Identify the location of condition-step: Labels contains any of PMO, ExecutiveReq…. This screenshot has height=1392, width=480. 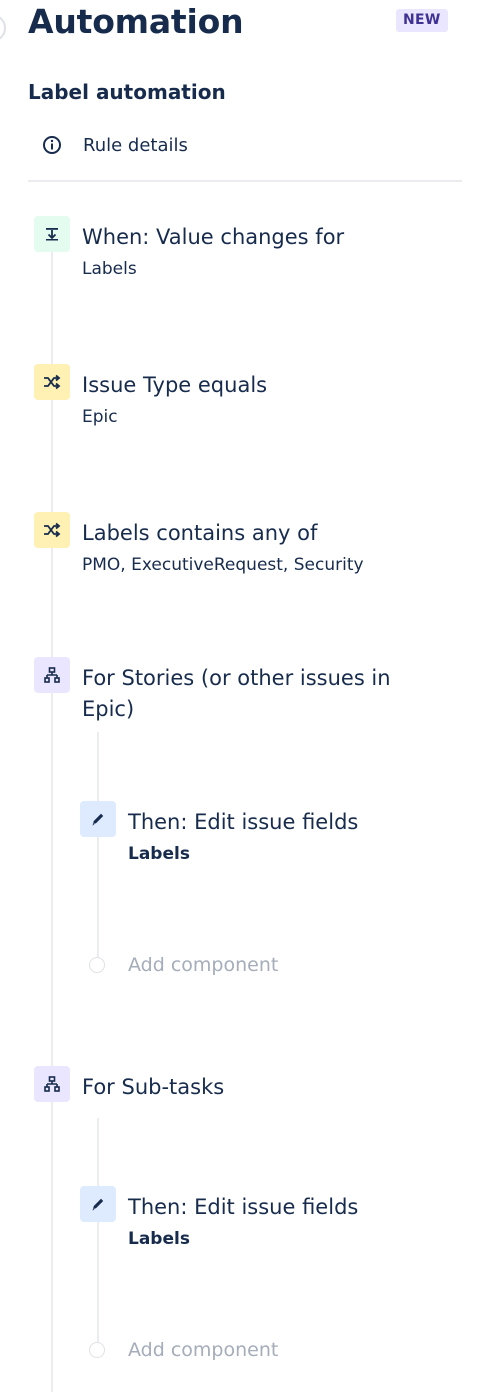
(199, 545).